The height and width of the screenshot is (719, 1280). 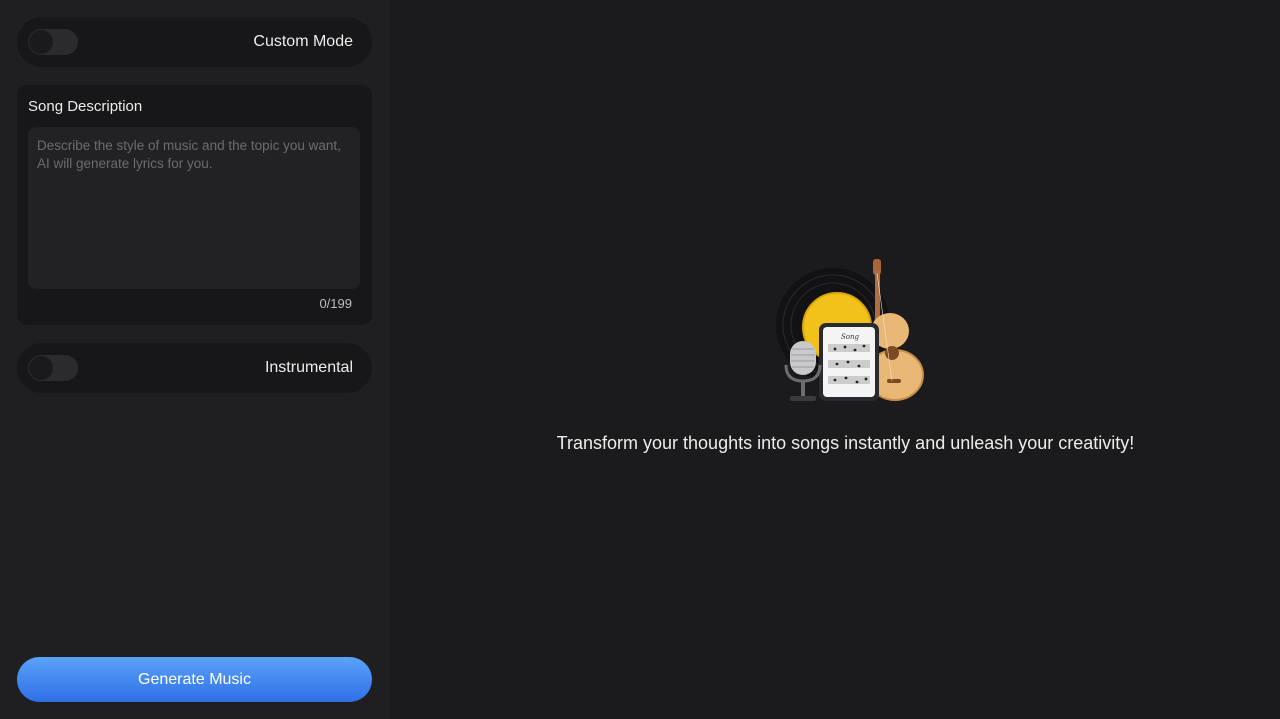 What do you see at coordinates (335, 303) in the screenshot?
I see `character-counter: 0/199` at bounding box center [335, 303].